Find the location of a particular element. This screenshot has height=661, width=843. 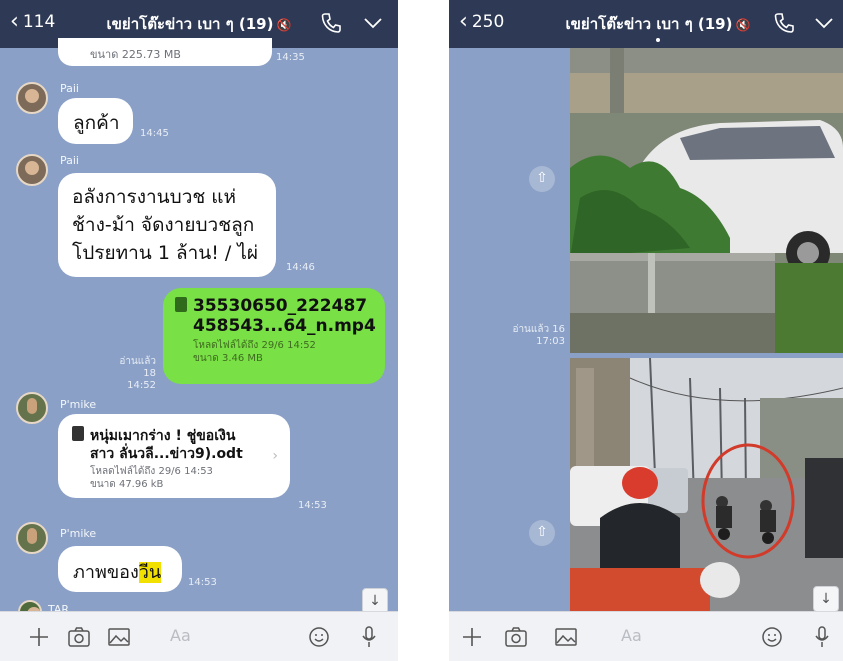

page-indicator-dot is located at coordinates (658, 40).